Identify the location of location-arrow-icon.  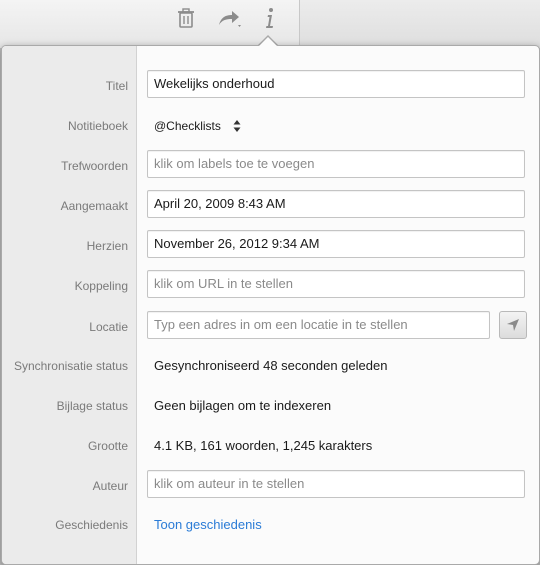
(513, 325).